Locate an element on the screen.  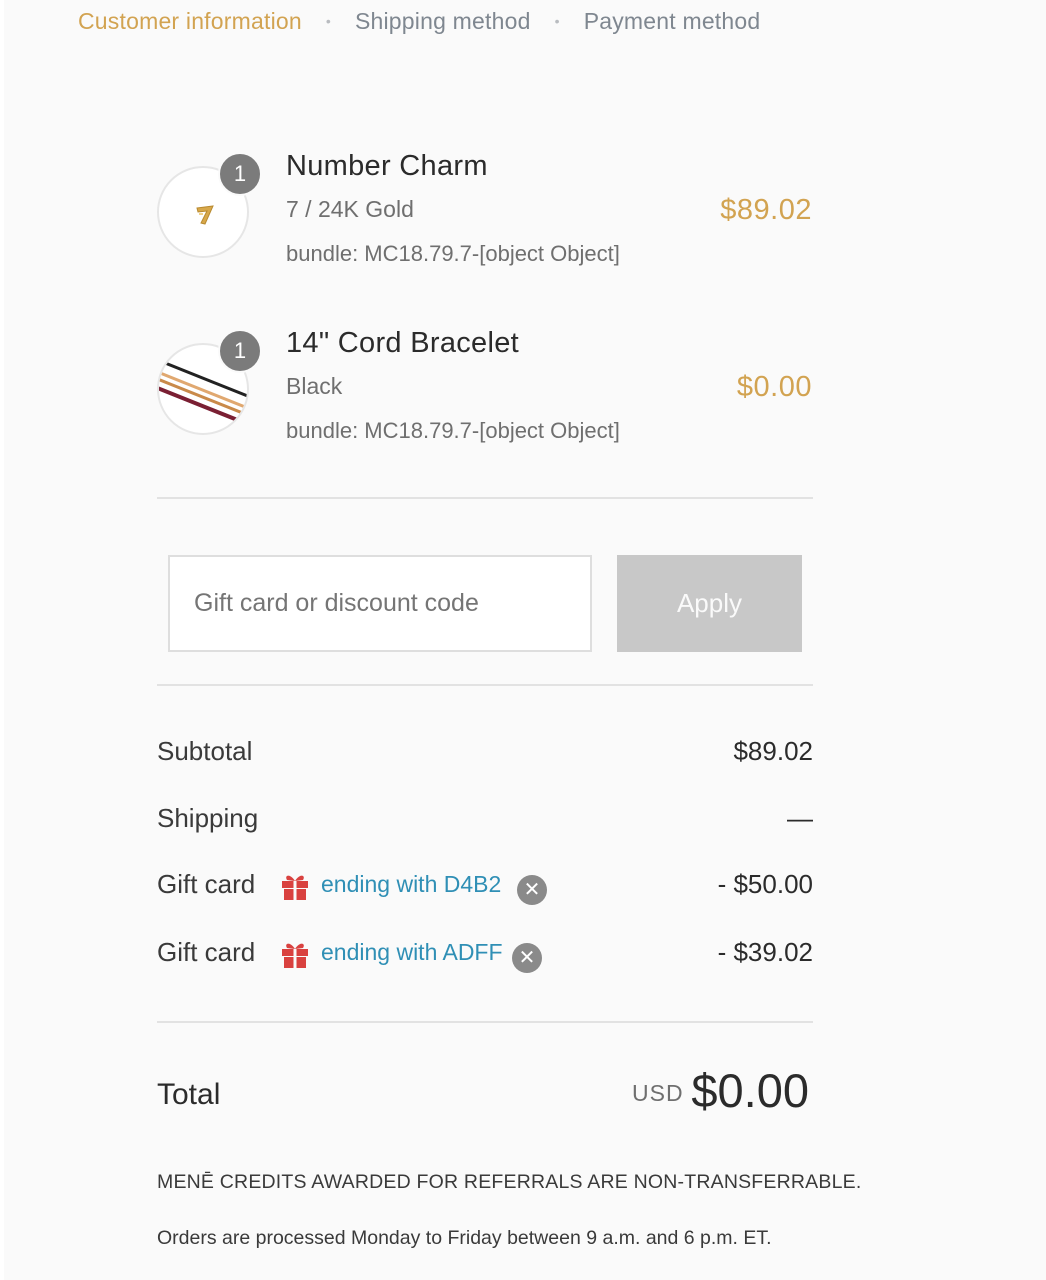
shipping-label: Shipping is located at coordinates (208, 818).